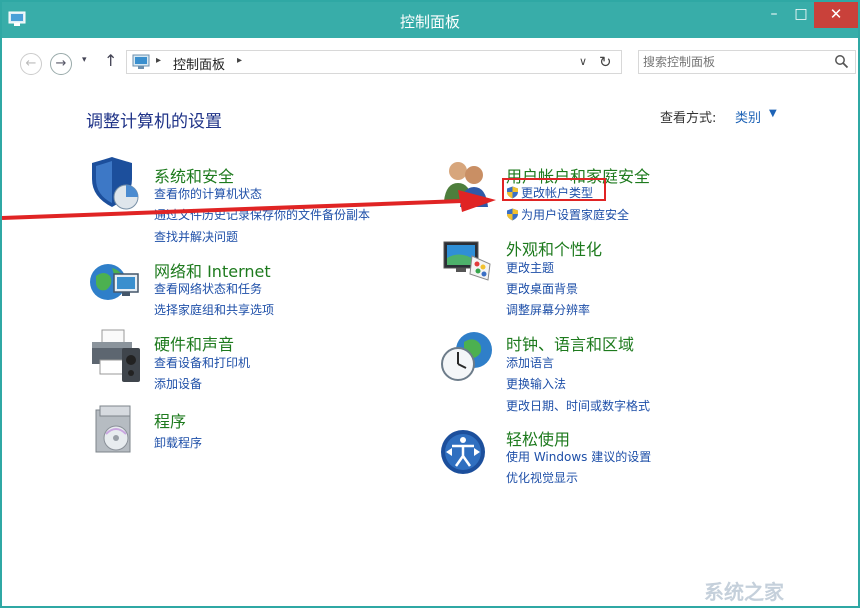 Image resolution: width=860 pixels, height=608 pixels. I want to click on users-icon, so click(467, 185).